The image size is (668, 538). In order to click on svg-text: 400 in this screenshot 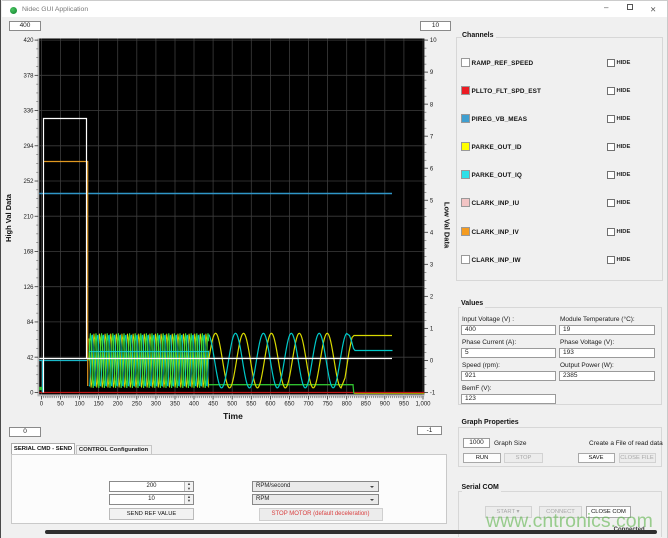, I will do `click(194, 405)`.